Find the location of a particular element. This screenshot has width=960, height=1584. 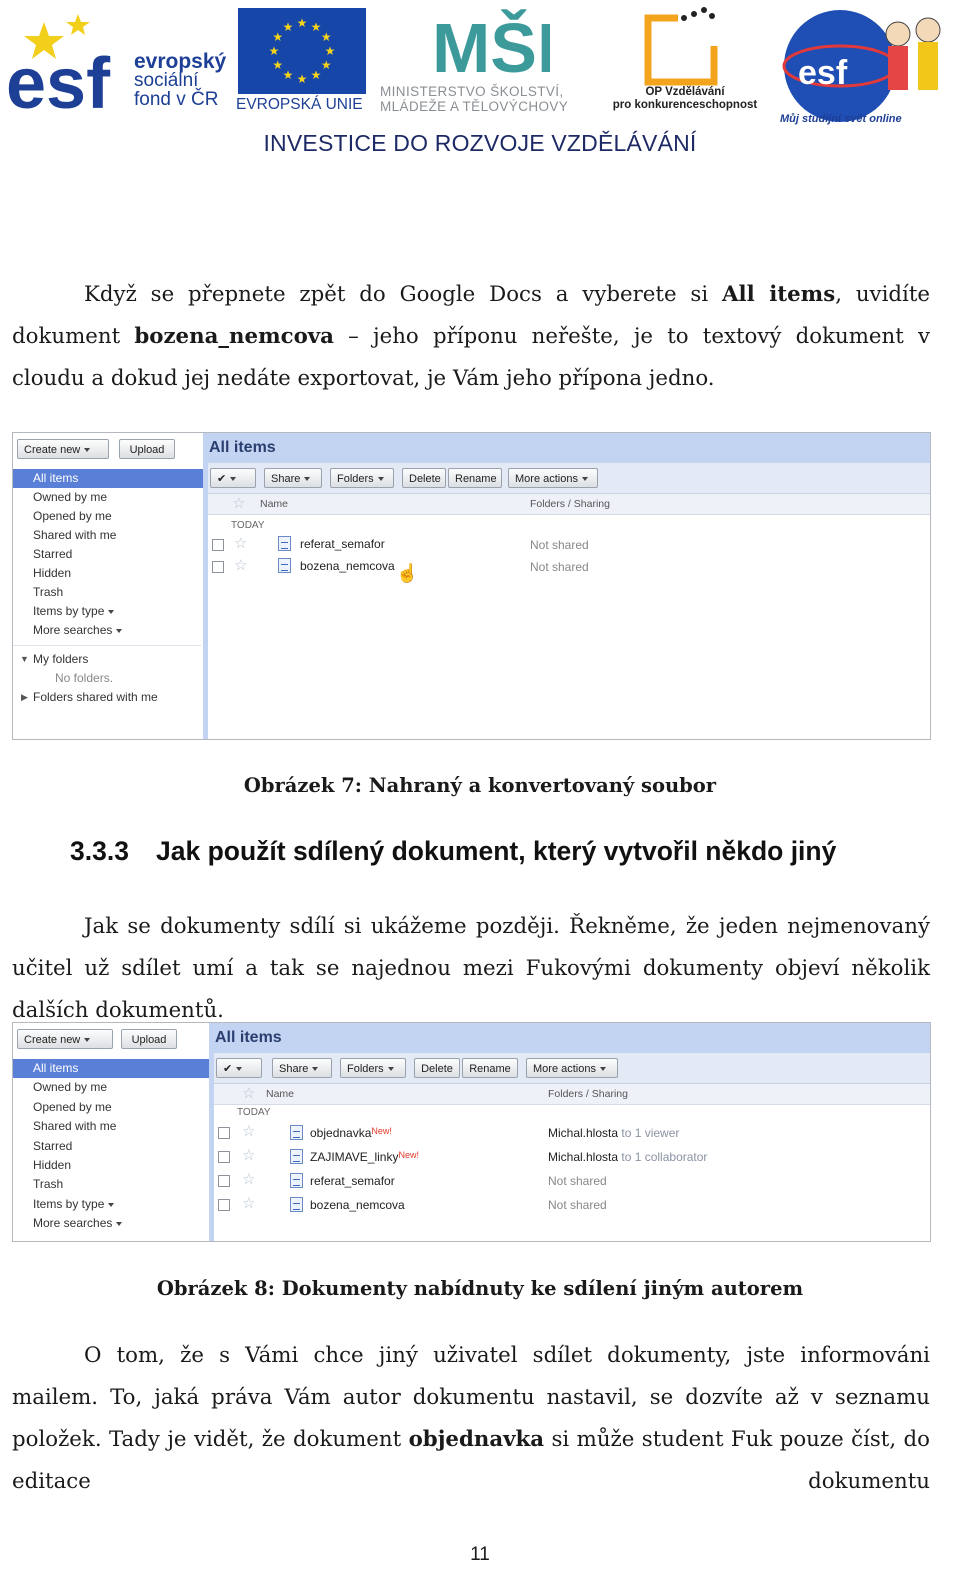

row-filename: objednavkaNew! is located at coordinates (351, 1133).